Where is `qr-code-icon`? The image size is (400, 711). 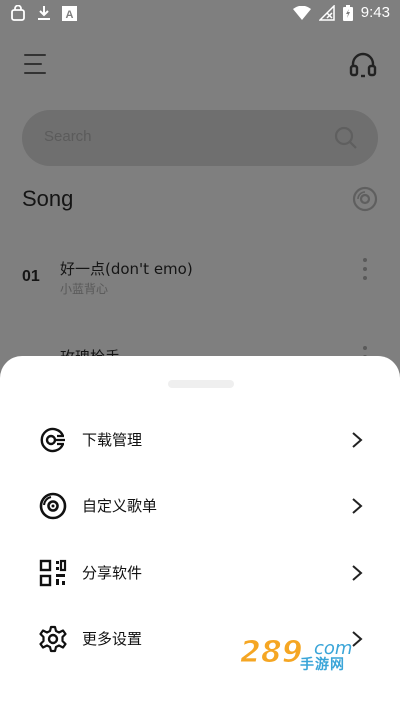
qr-code-icon is located at coordinates (53, 573).